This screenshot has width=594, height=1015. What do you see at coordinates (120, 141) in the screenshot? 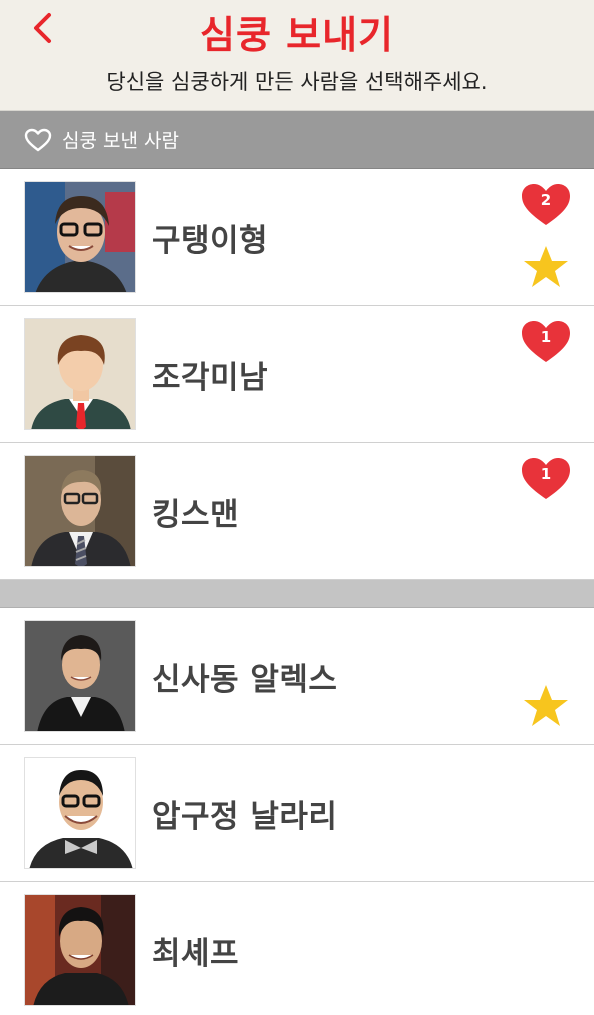
I see `section-header-label: 심쿵 보낸 사람` at bounding box center [120, 141].